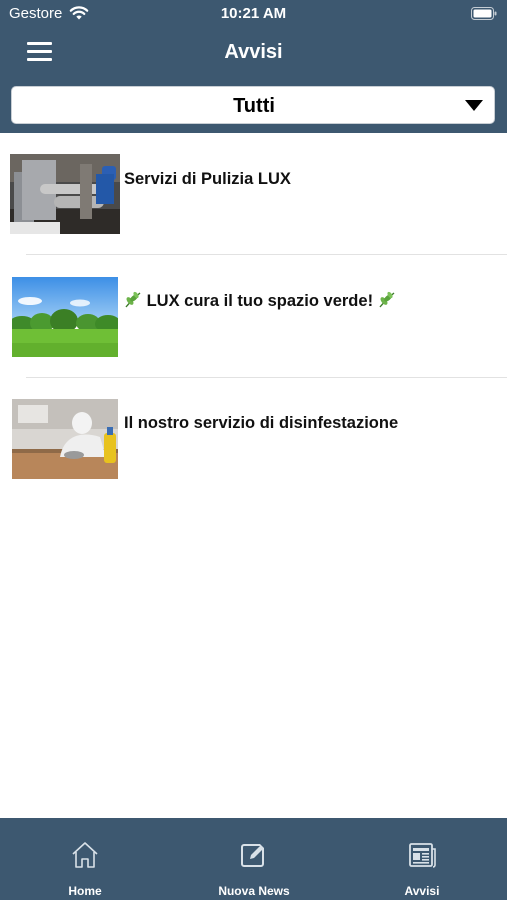 The width and height of the screenshot is (507, 900). I want to click on page-title: Avvisi, so click(253, 52).